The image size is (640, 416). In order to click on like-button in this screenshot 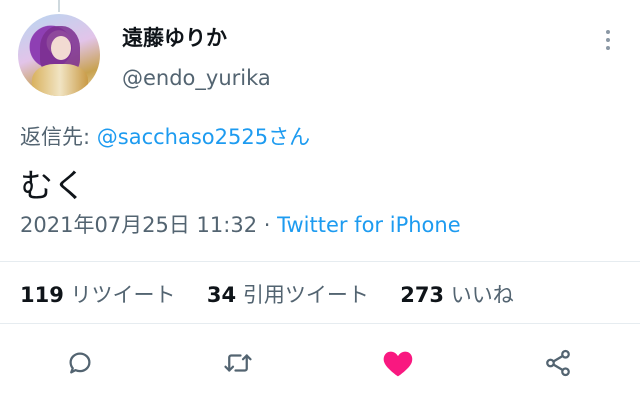, I will do `click(398, 363)`.